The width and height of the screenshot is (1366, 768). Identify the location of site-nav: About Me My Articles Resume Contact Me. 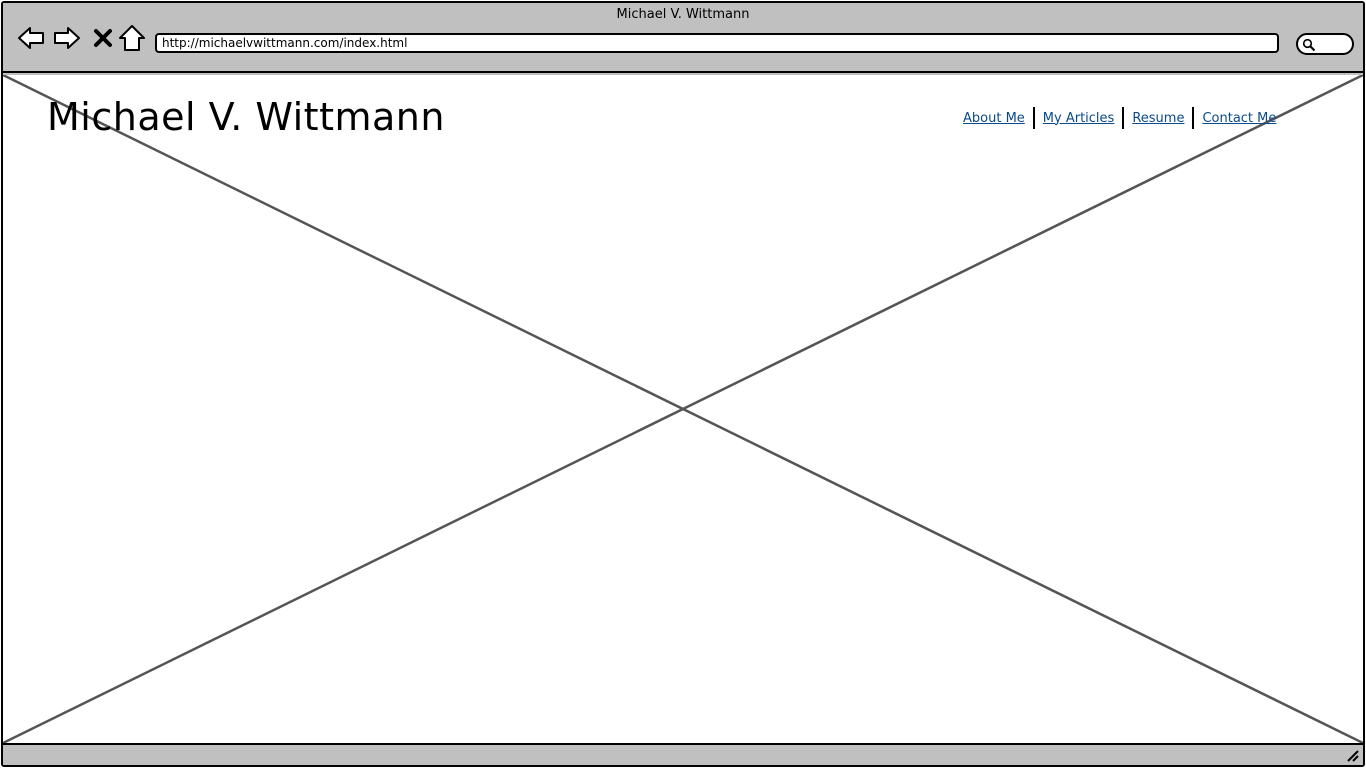
(1119, 118).